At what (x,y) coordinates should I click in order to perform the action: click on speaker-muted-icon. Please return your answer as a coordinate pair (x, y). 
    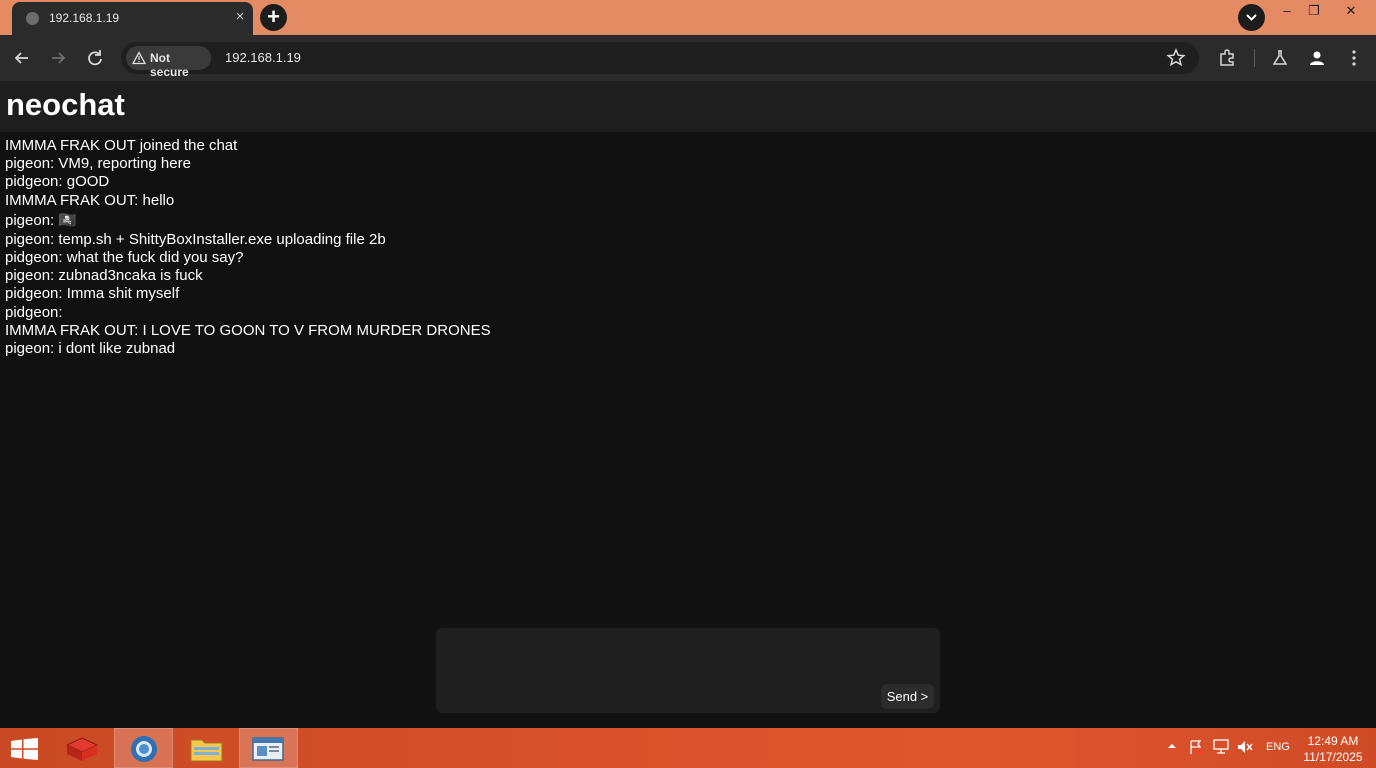
    Looking at the image, I should click on (1245, 747).